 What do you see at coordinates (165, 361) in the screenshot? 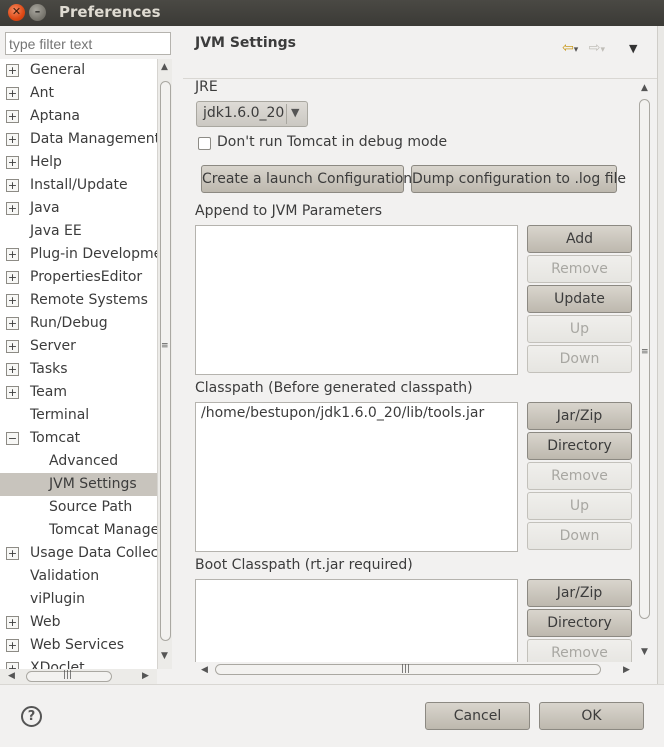
I see `tree-vertical-scroll-thumb` at bounding box center [165, 361].